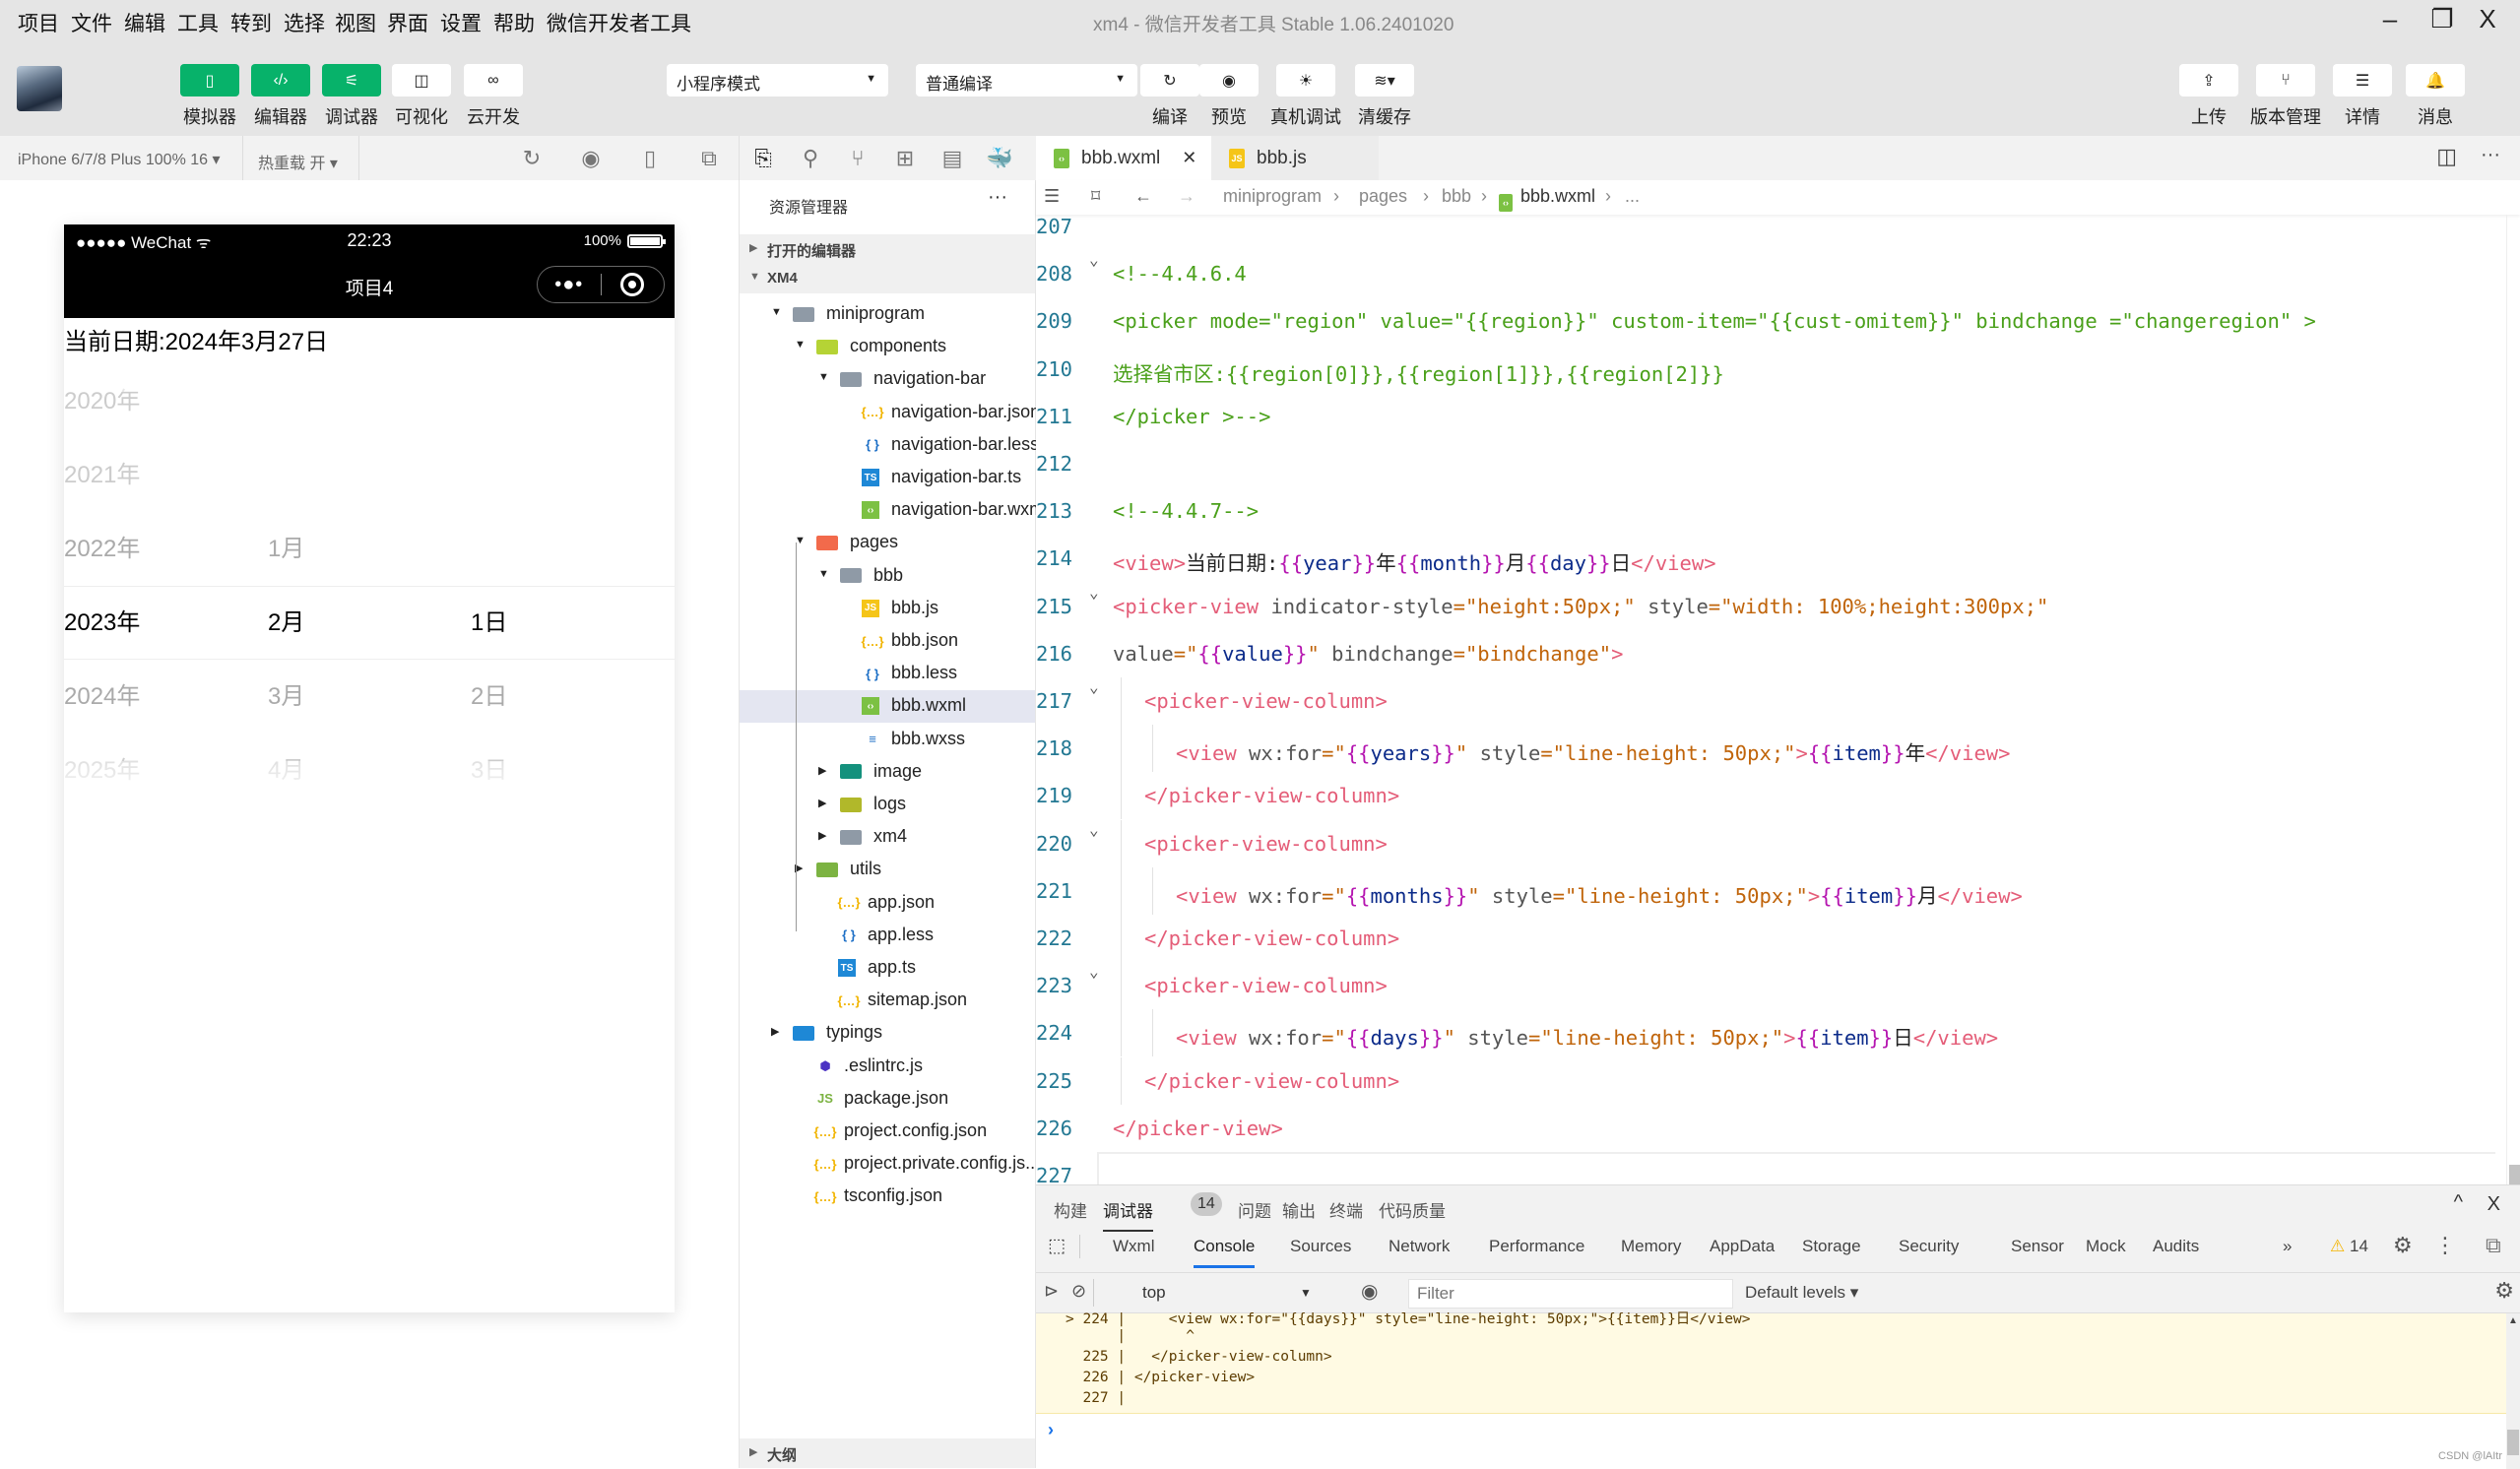 The height and width of the screenshot is (1469, 2520). What do you see at coordinates (887, 1132) in the screenshot?
I see `tree-item: {…} project.config.json` at bounding box center [887, 1132].